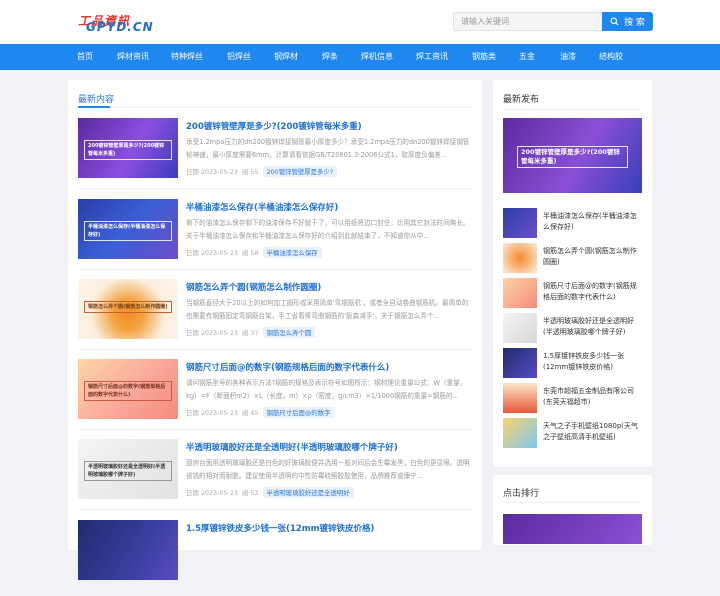 The height and width of the screenshot is (596, 720). I want to click on nav-item: 油漆, so click(568, 57).